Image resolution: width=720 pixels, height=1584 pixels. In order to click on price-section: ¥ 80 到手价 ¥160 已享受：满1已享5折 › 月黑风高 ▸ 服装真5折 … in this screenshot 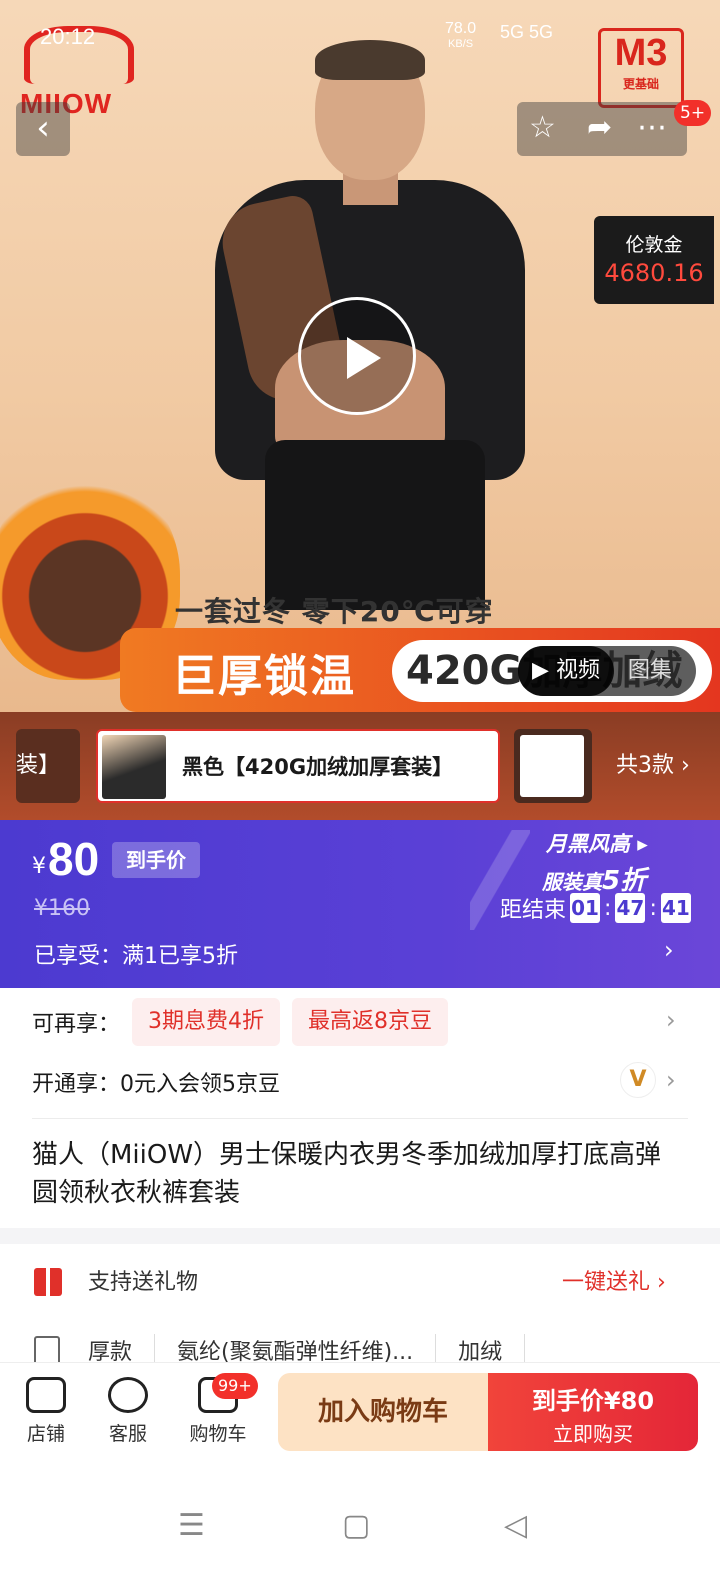, I will do `click(360, 904)`.